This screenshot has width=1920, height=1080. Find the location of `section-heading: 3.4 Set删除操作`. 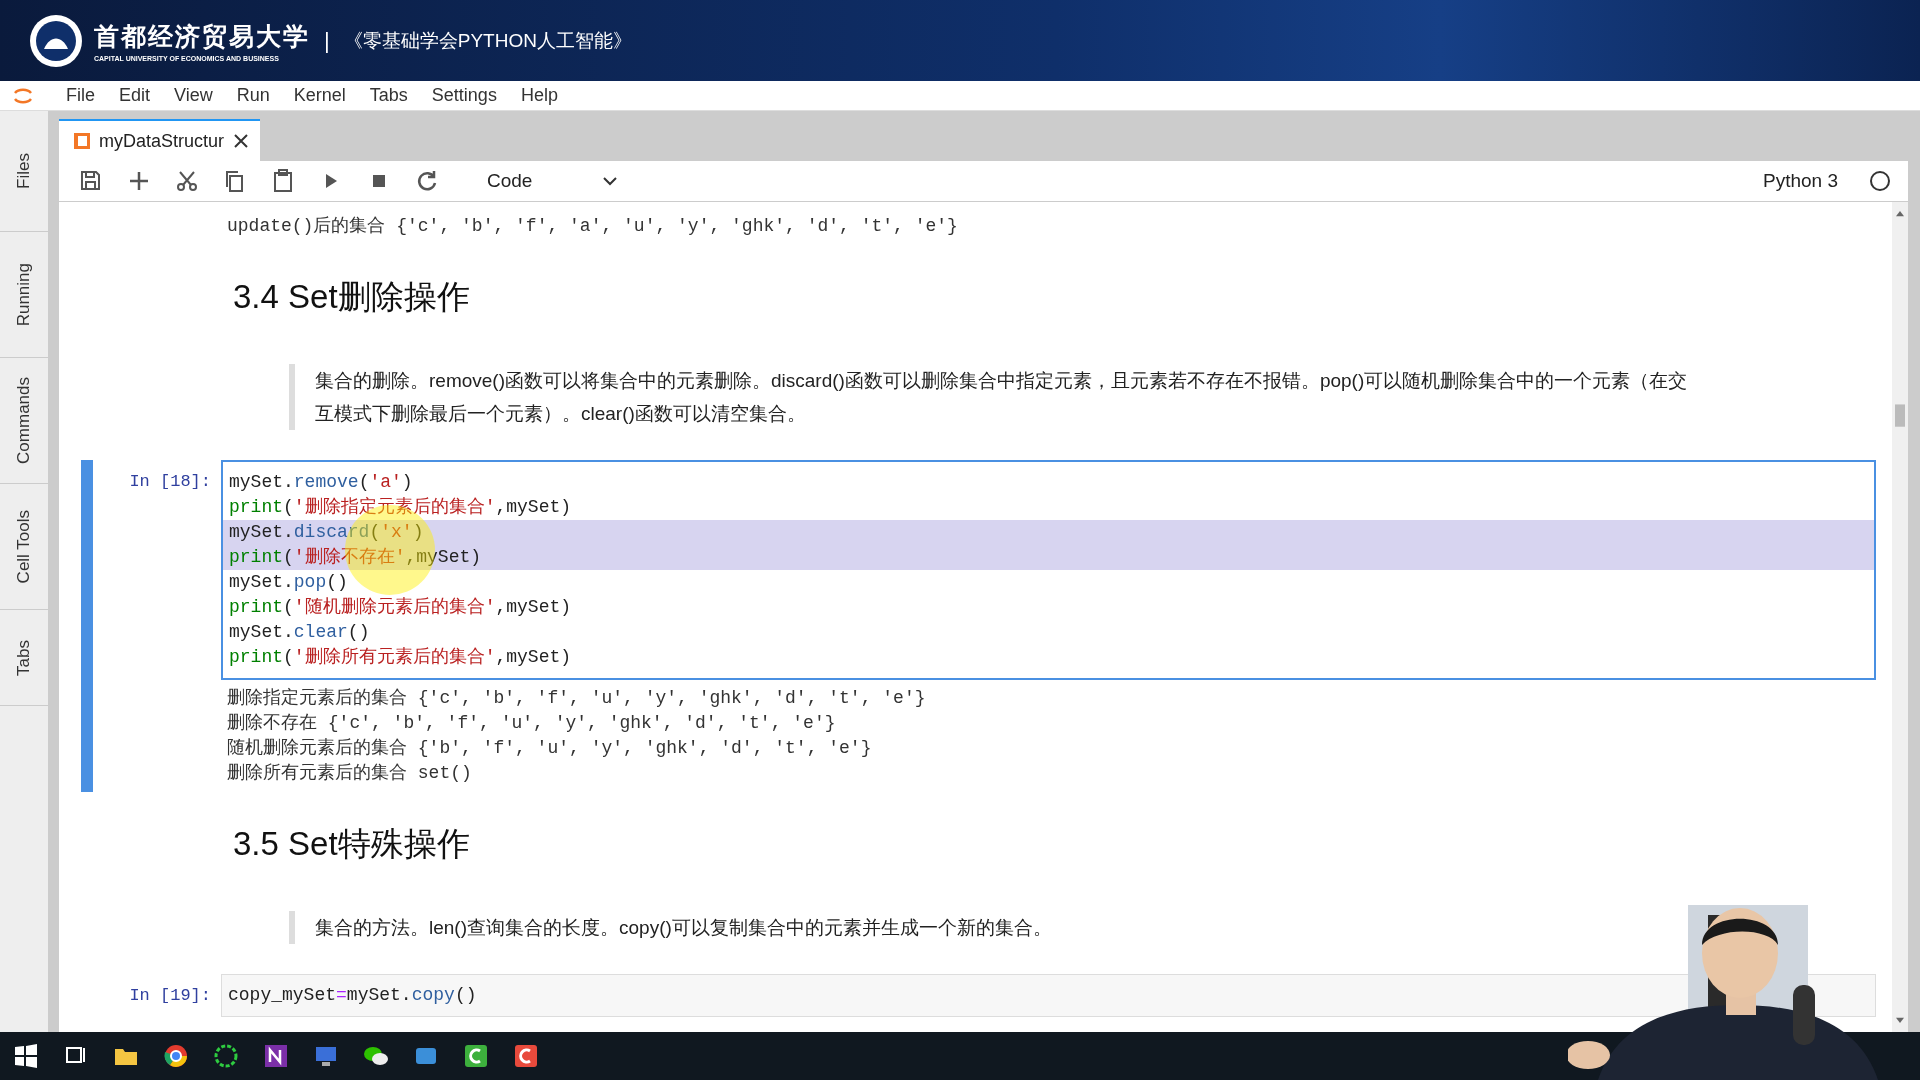

section-heading: 3.4 Set删除操作 is located at coordinates (352, 297).